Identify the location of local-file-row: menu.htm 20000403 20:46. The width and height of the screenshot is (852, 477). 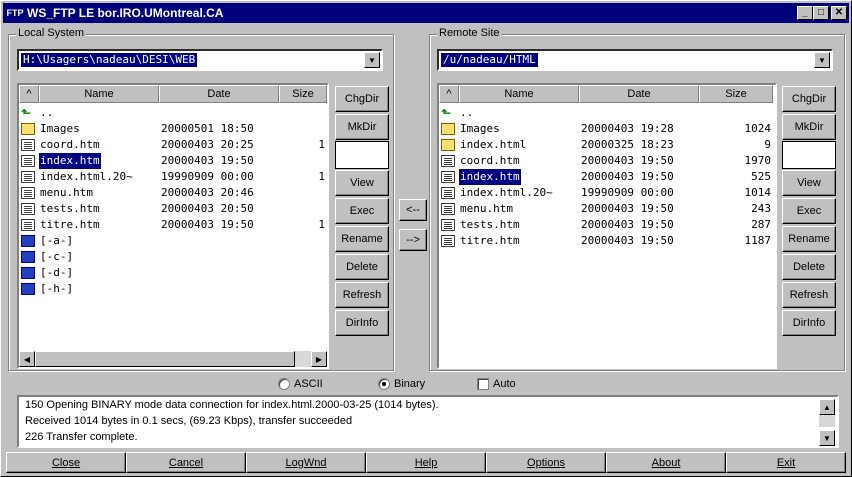
(172, 193).